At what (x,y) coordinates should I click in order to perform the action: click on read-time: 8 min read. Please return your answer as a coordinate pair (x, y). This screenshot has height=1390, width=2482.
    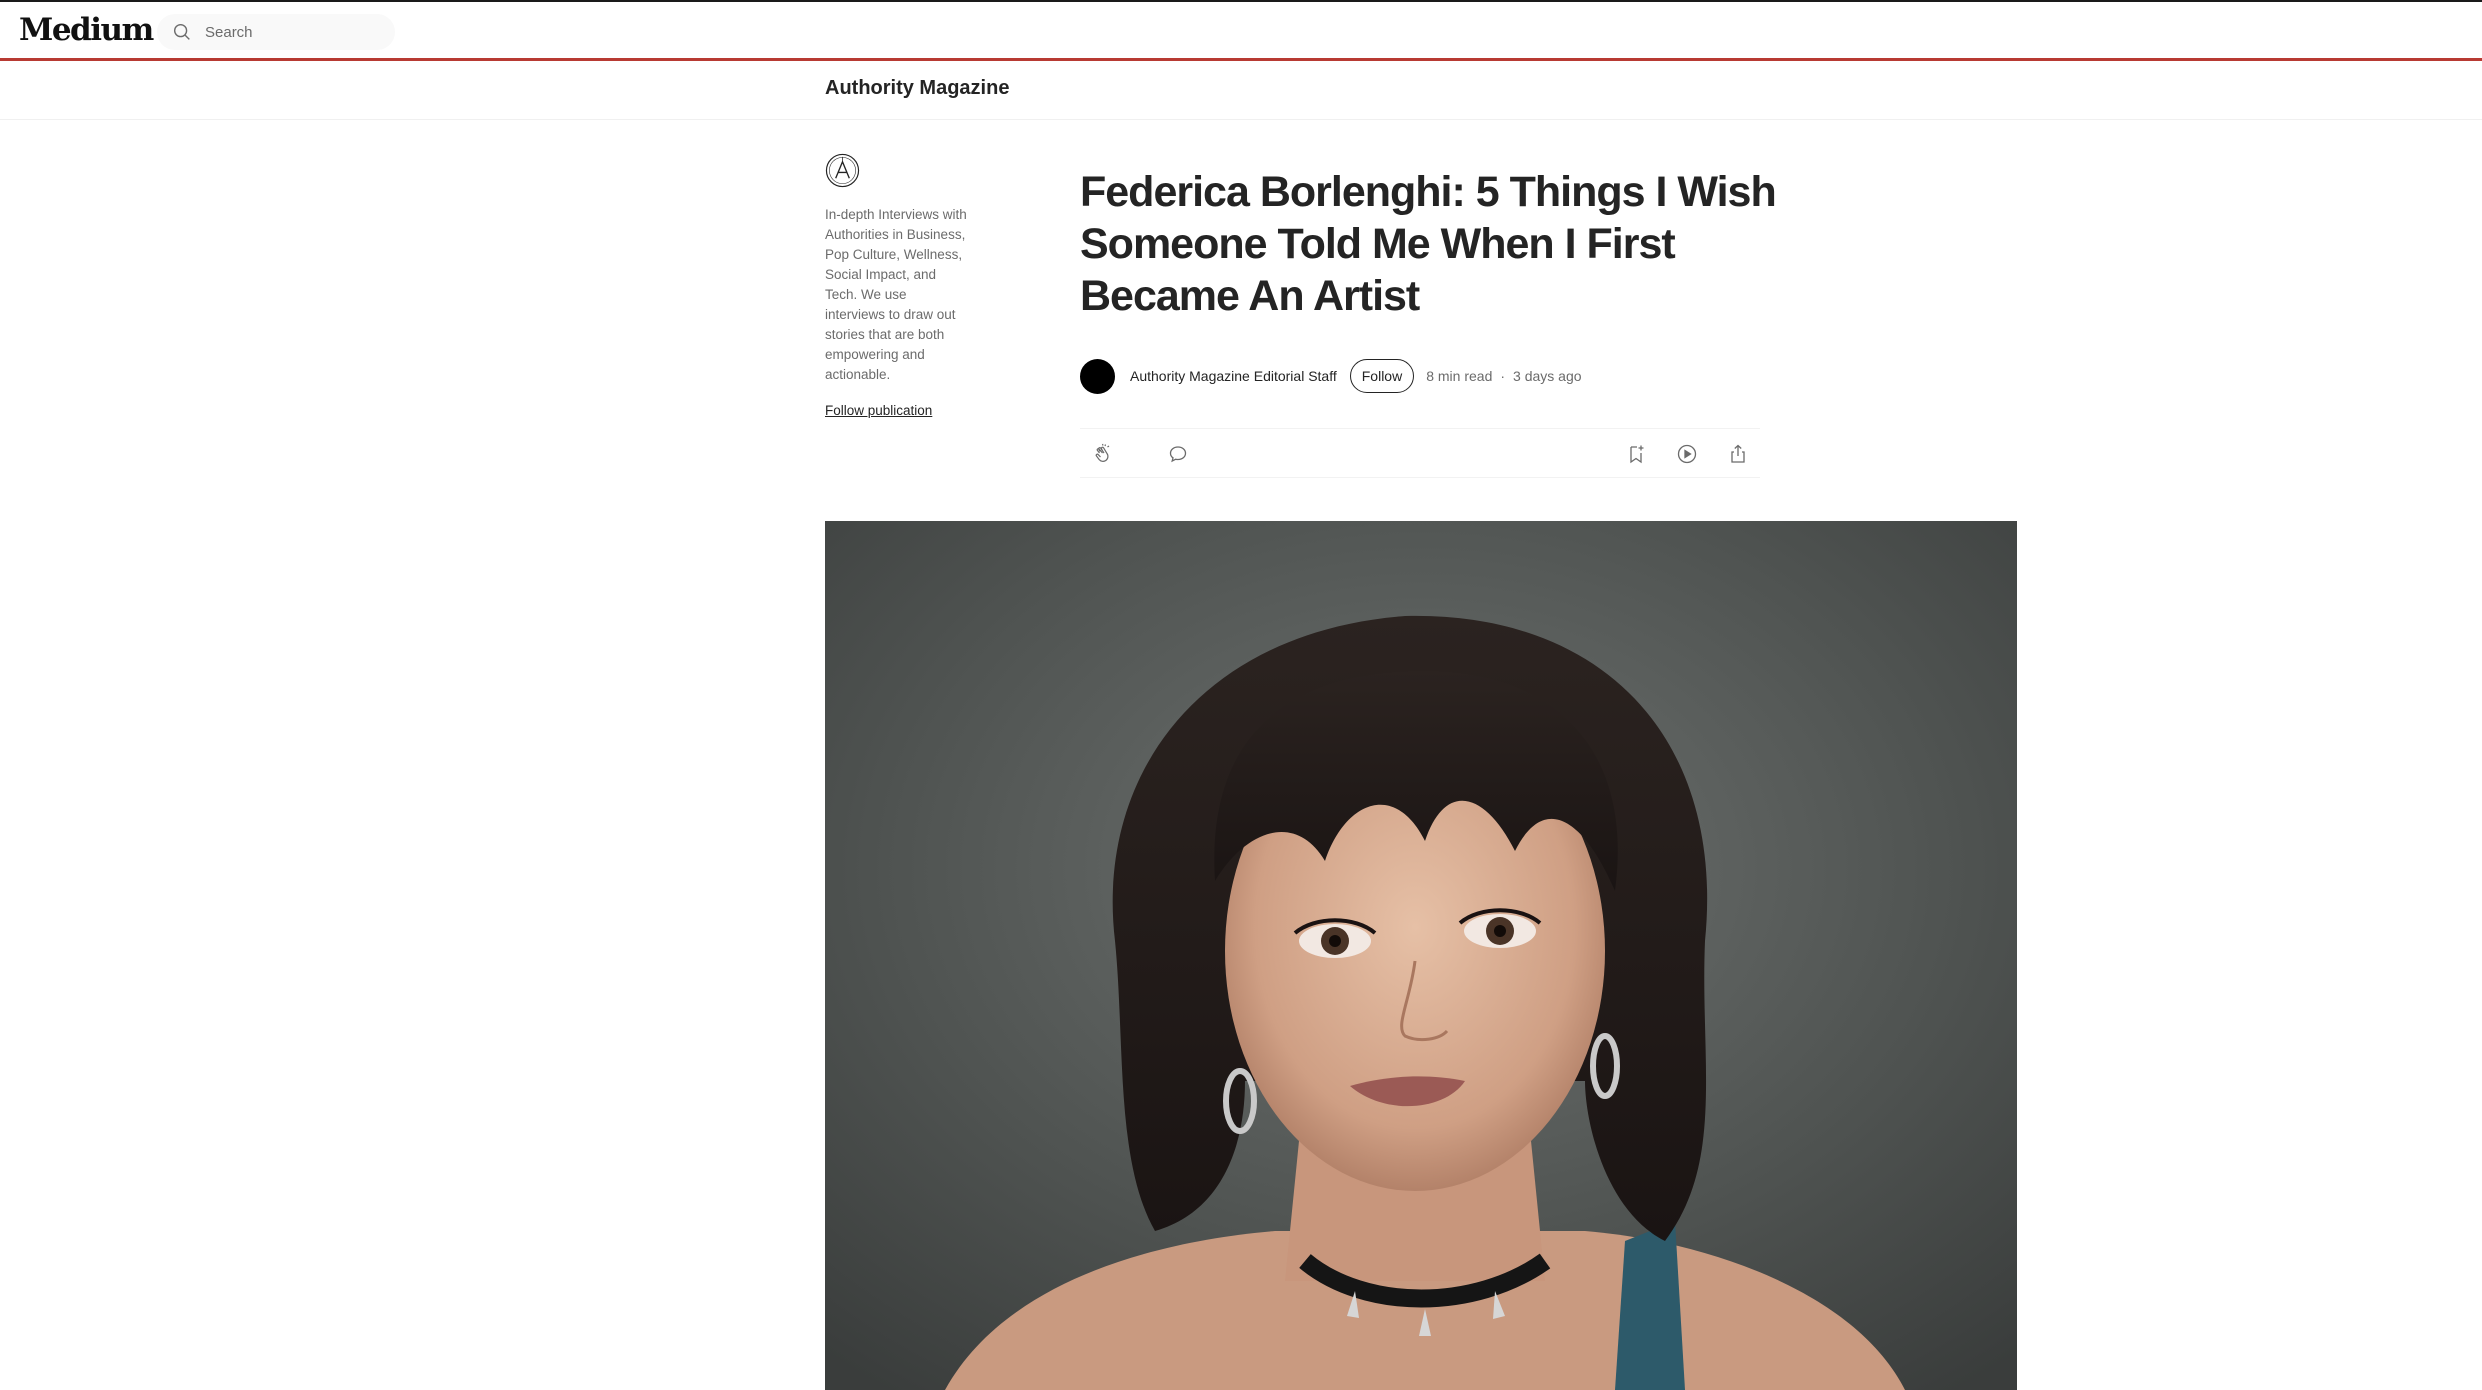
    Looking at the image, I should click on (1459, 376).